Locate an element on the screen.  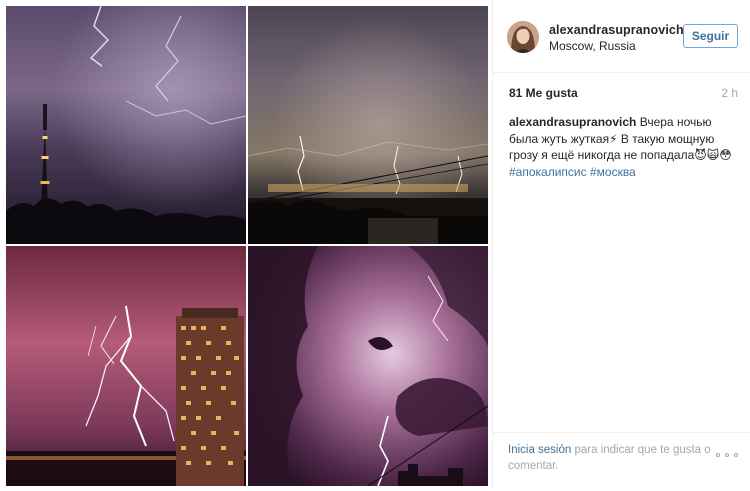
likes-count: 81 Me gusta is located at coordinates (543, 93).